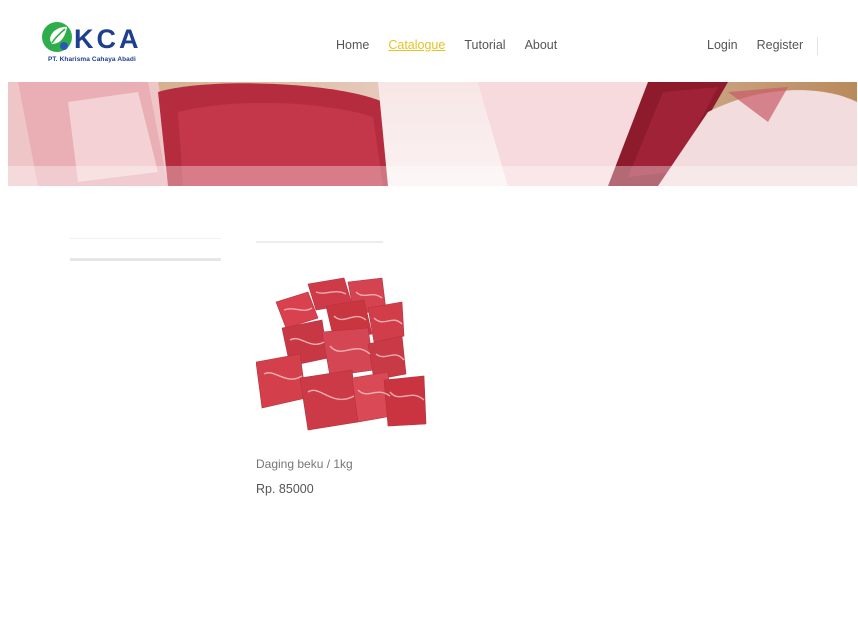 This screenshot has height=637, width=858. What do you see at coordinates (416, 45) in the screenshot?
I see `nav-catalogue: Catalogue` at bounding box center [416, 45].